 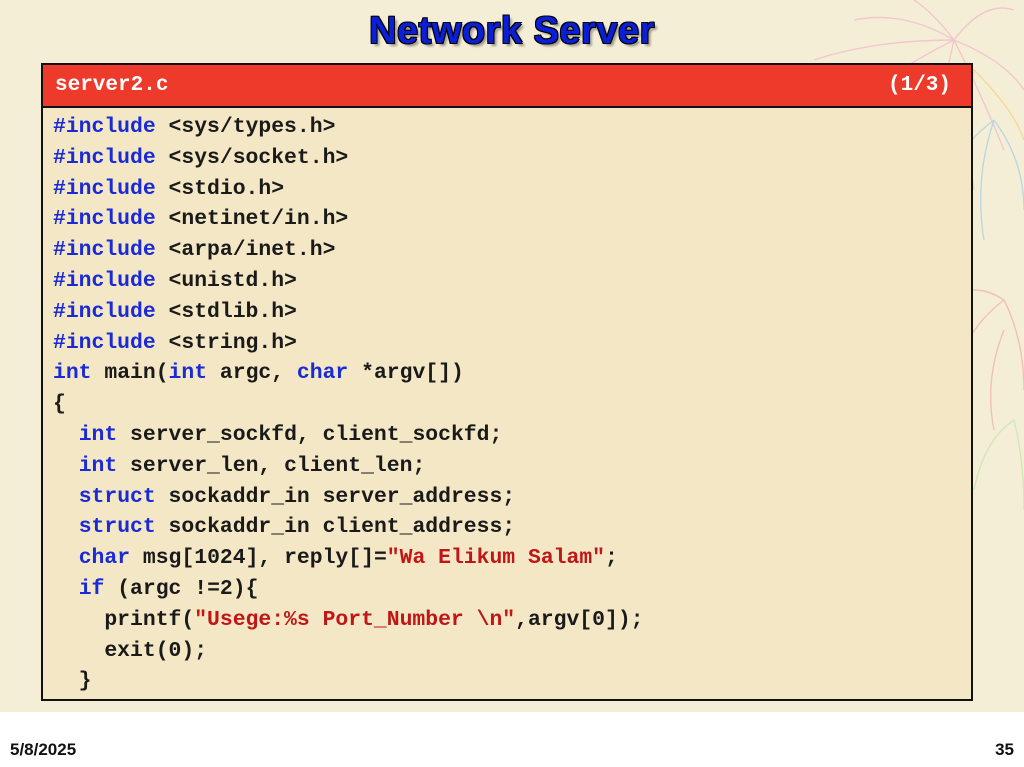 I want to click on code-text: }, so click(x=72, y=681).